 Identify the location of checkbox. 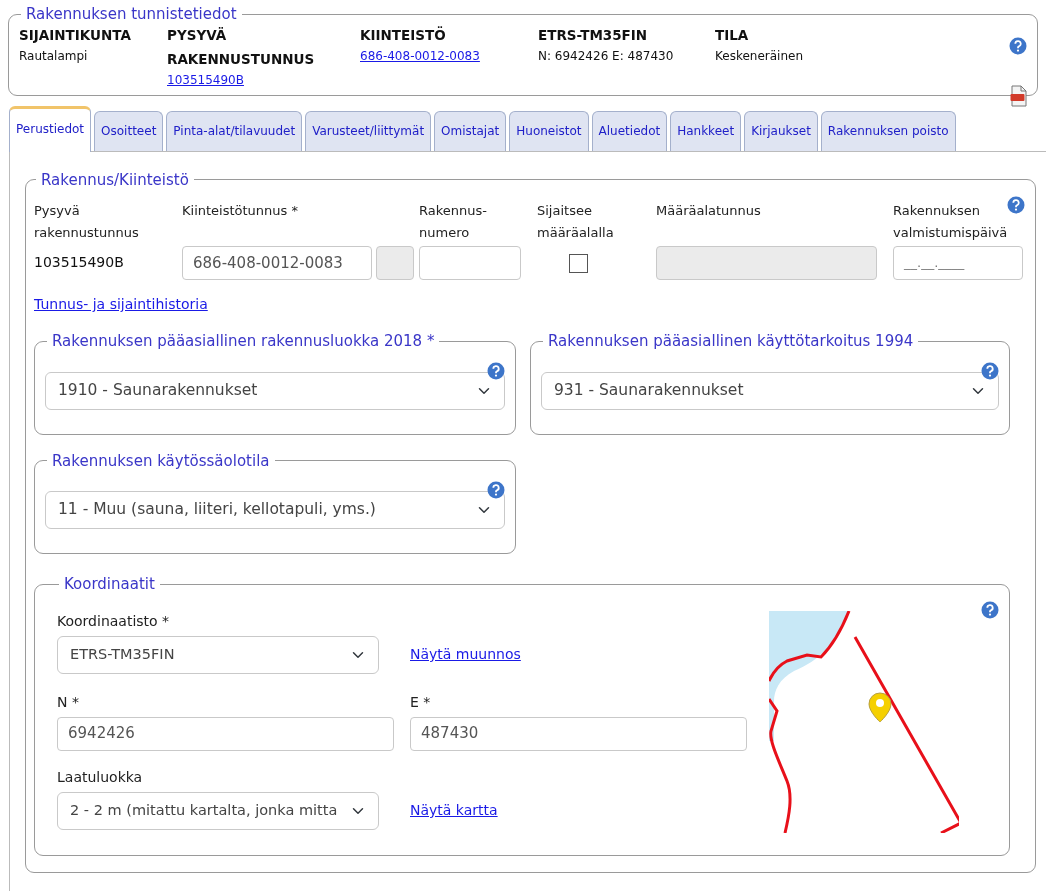
(578, 263).